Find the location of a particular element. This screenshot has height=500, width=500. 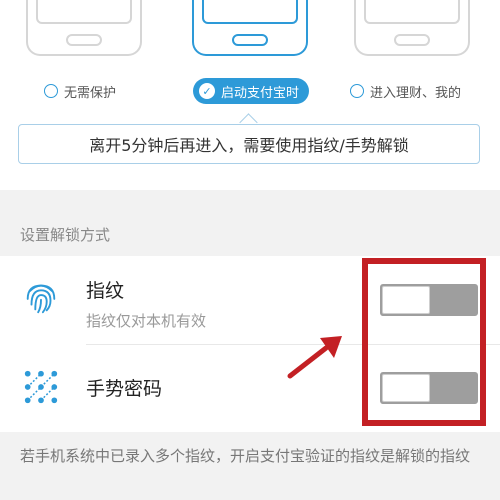

hint-text: 离开5分钟后再进入，需要使用指纹/手势解锁 is located at coordinates (249, 145).